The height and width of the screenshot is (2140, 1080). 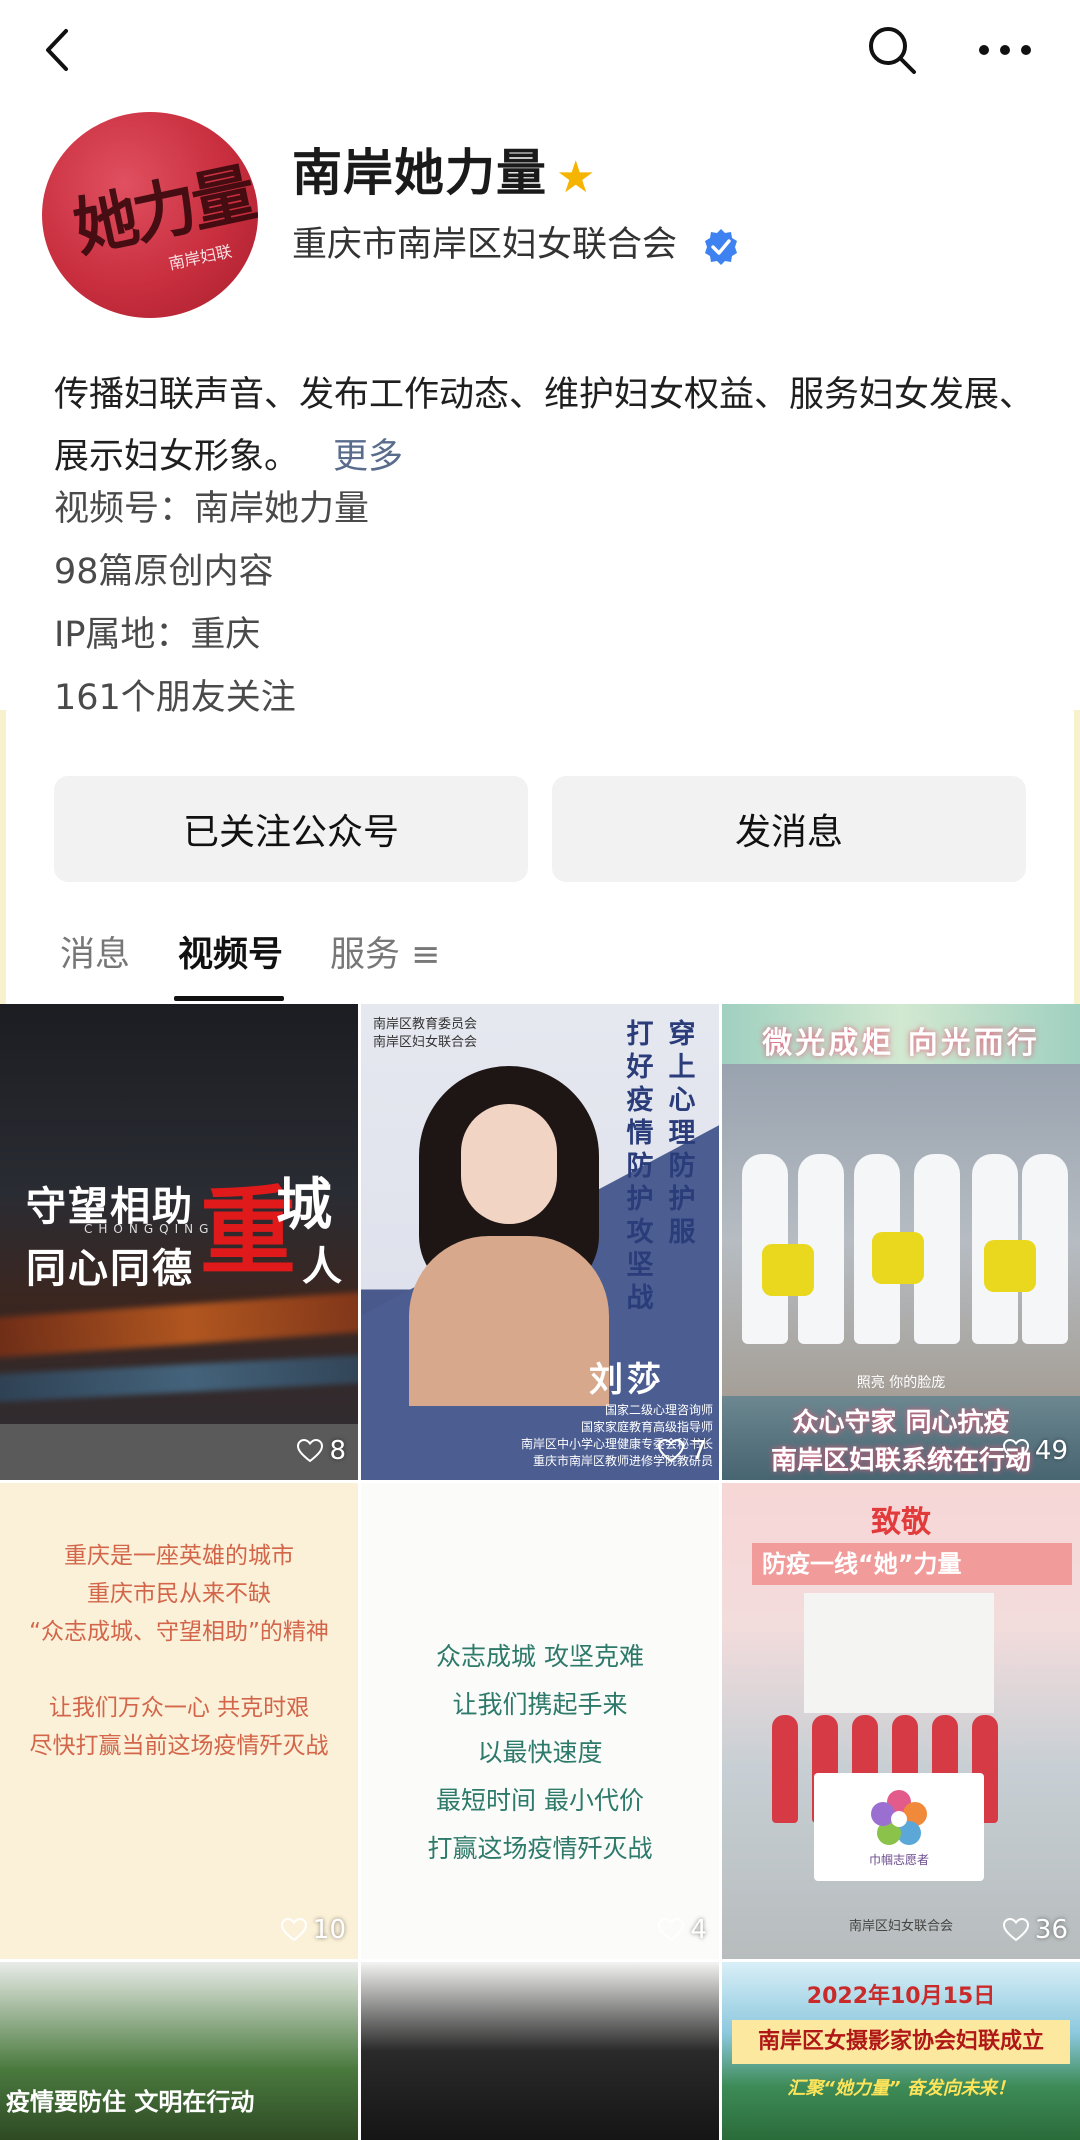 What do you see at coordinates (892, 50) in the screenshot?
I see `search-icon` at bounding box center [892, 50].